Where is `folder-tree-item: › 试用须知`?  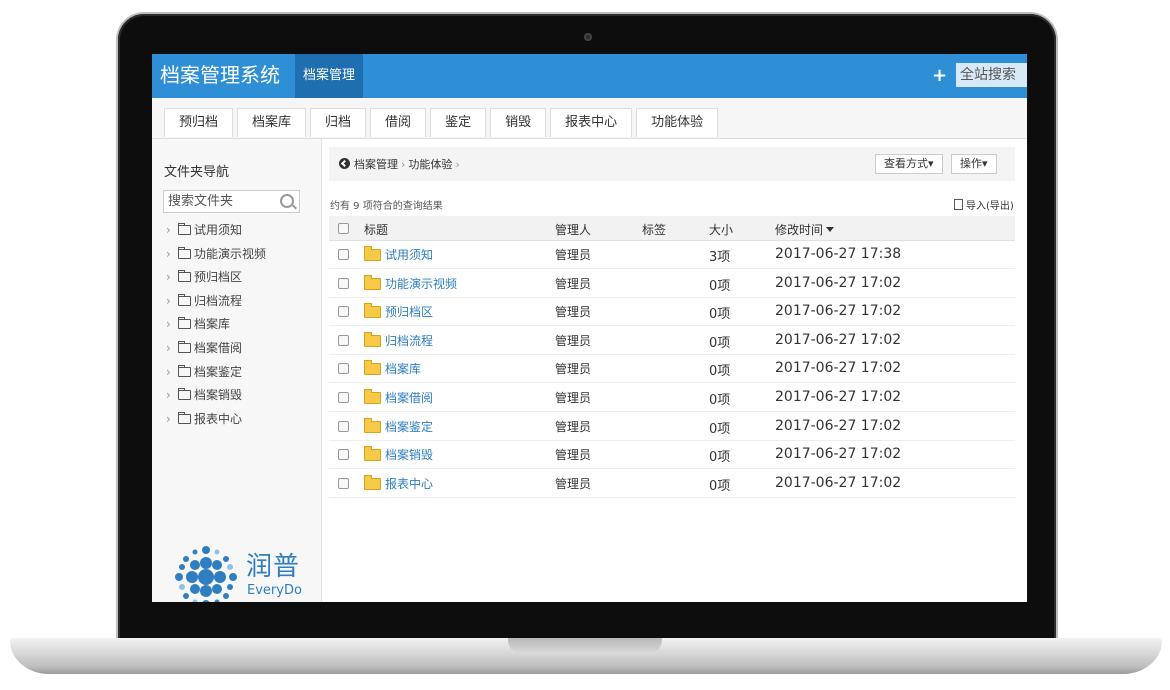
folder-tree-item: › 试用须知 is located at coordinates (216, 231).